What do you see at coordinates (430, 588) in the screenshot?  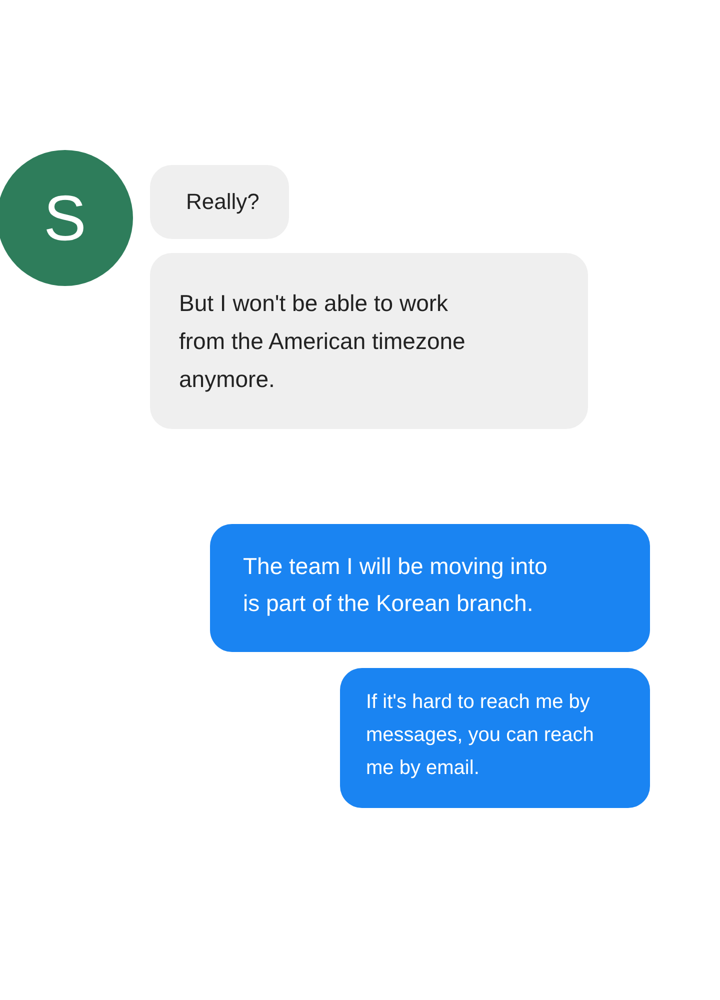 I see `sent-message: The team I will be moving into is part of the Korean branch.` at bounding box center [430, 588].